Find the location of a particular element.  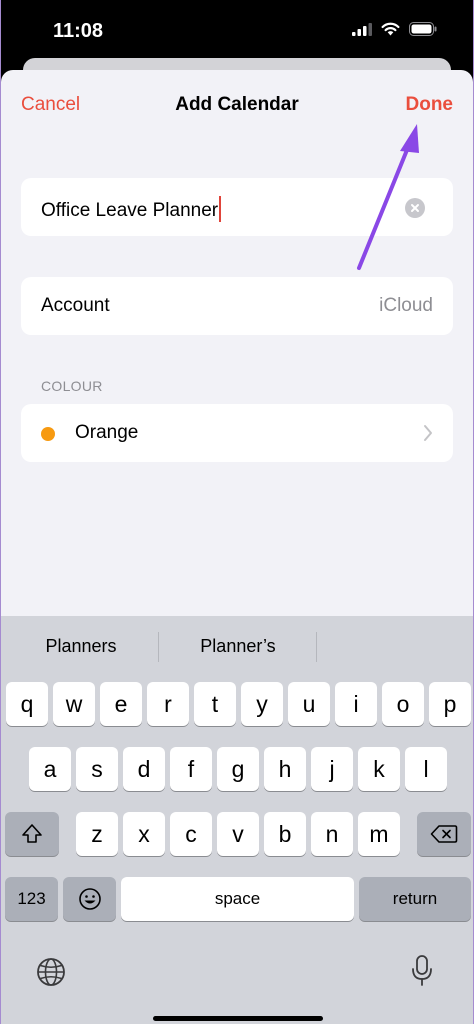

suggestion-planners-possessive: Planner’s is located at coordinates (238, 646).